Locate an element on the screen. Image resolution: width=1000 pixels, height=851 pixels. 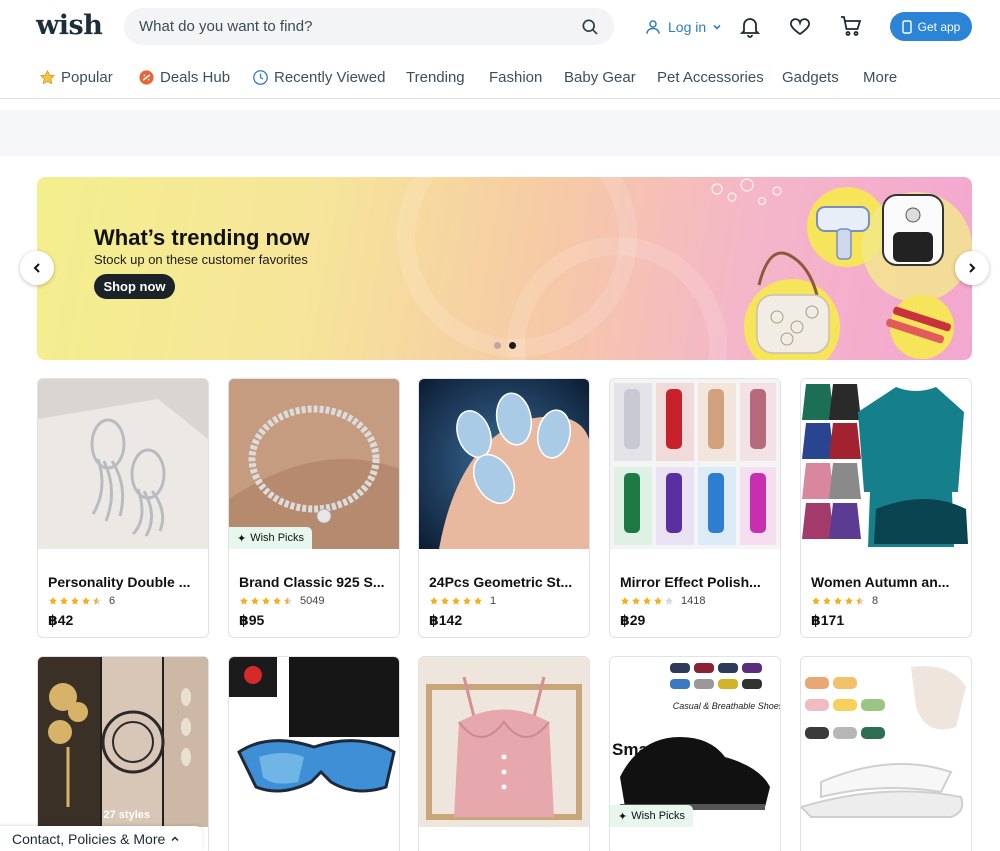
nav-label: Pet Accessories is located at coordinates (710, 77).